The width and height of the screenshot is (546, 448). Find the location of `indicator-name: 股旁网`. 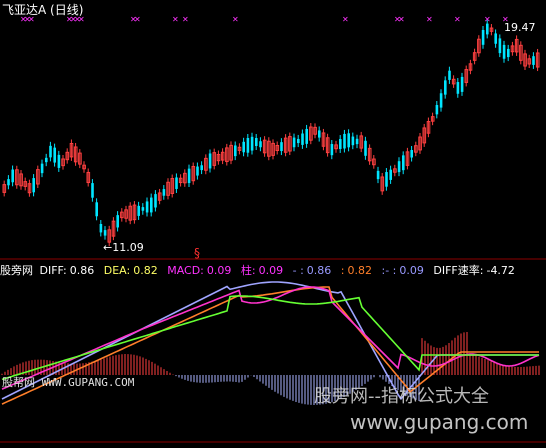

indicator-name: 股旁网 is located at coordinates (16, 270).